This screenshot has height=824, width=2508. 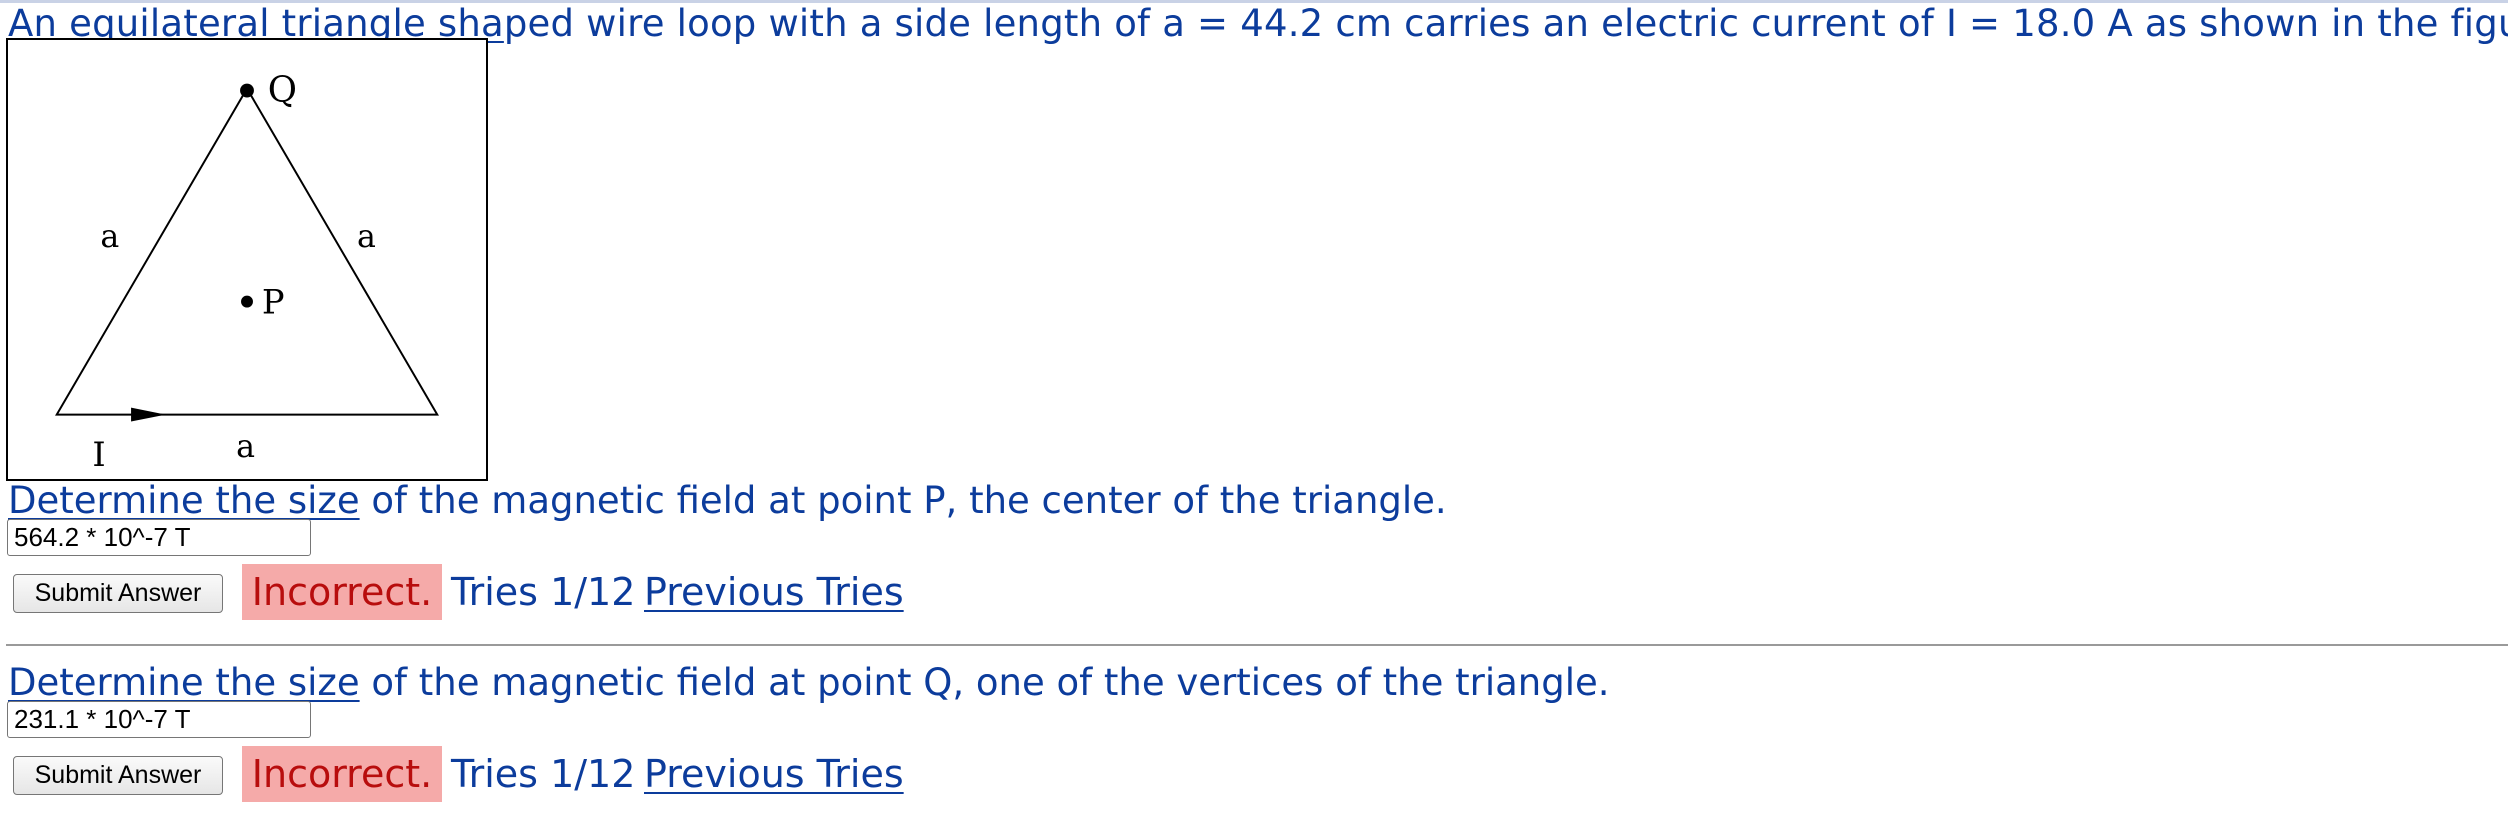 I want to click on label-q: Q, so click(x=282, y=89).